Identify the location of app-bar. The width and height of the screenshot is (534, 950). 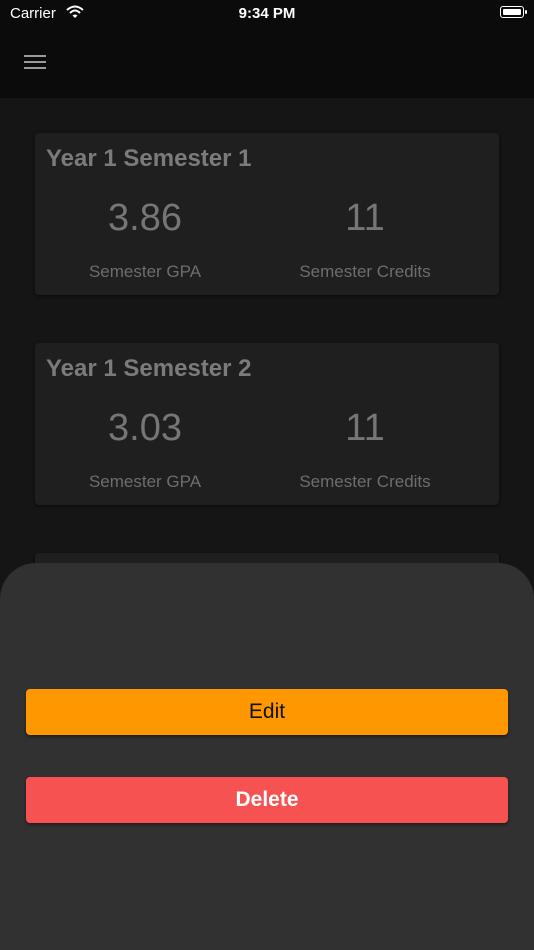
(267, 63).